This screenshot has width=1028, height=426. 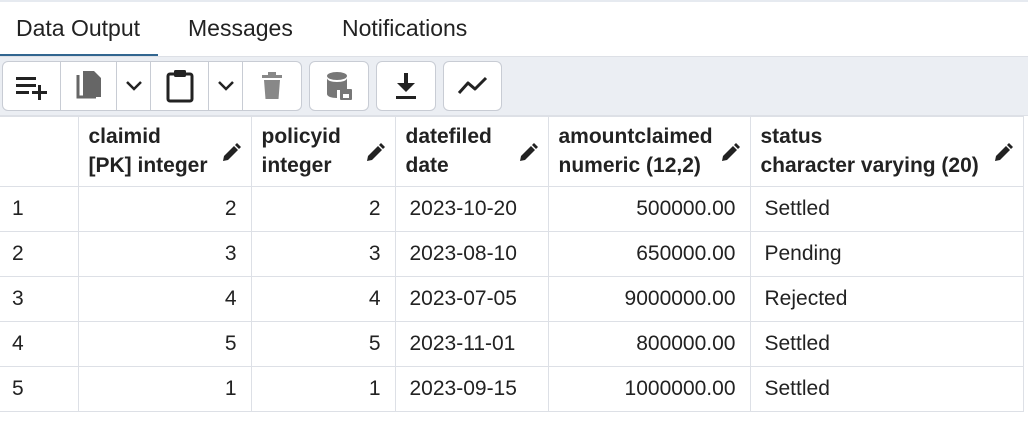 I want to click on column-name: amountclaimed, so click(x=635, y=136).